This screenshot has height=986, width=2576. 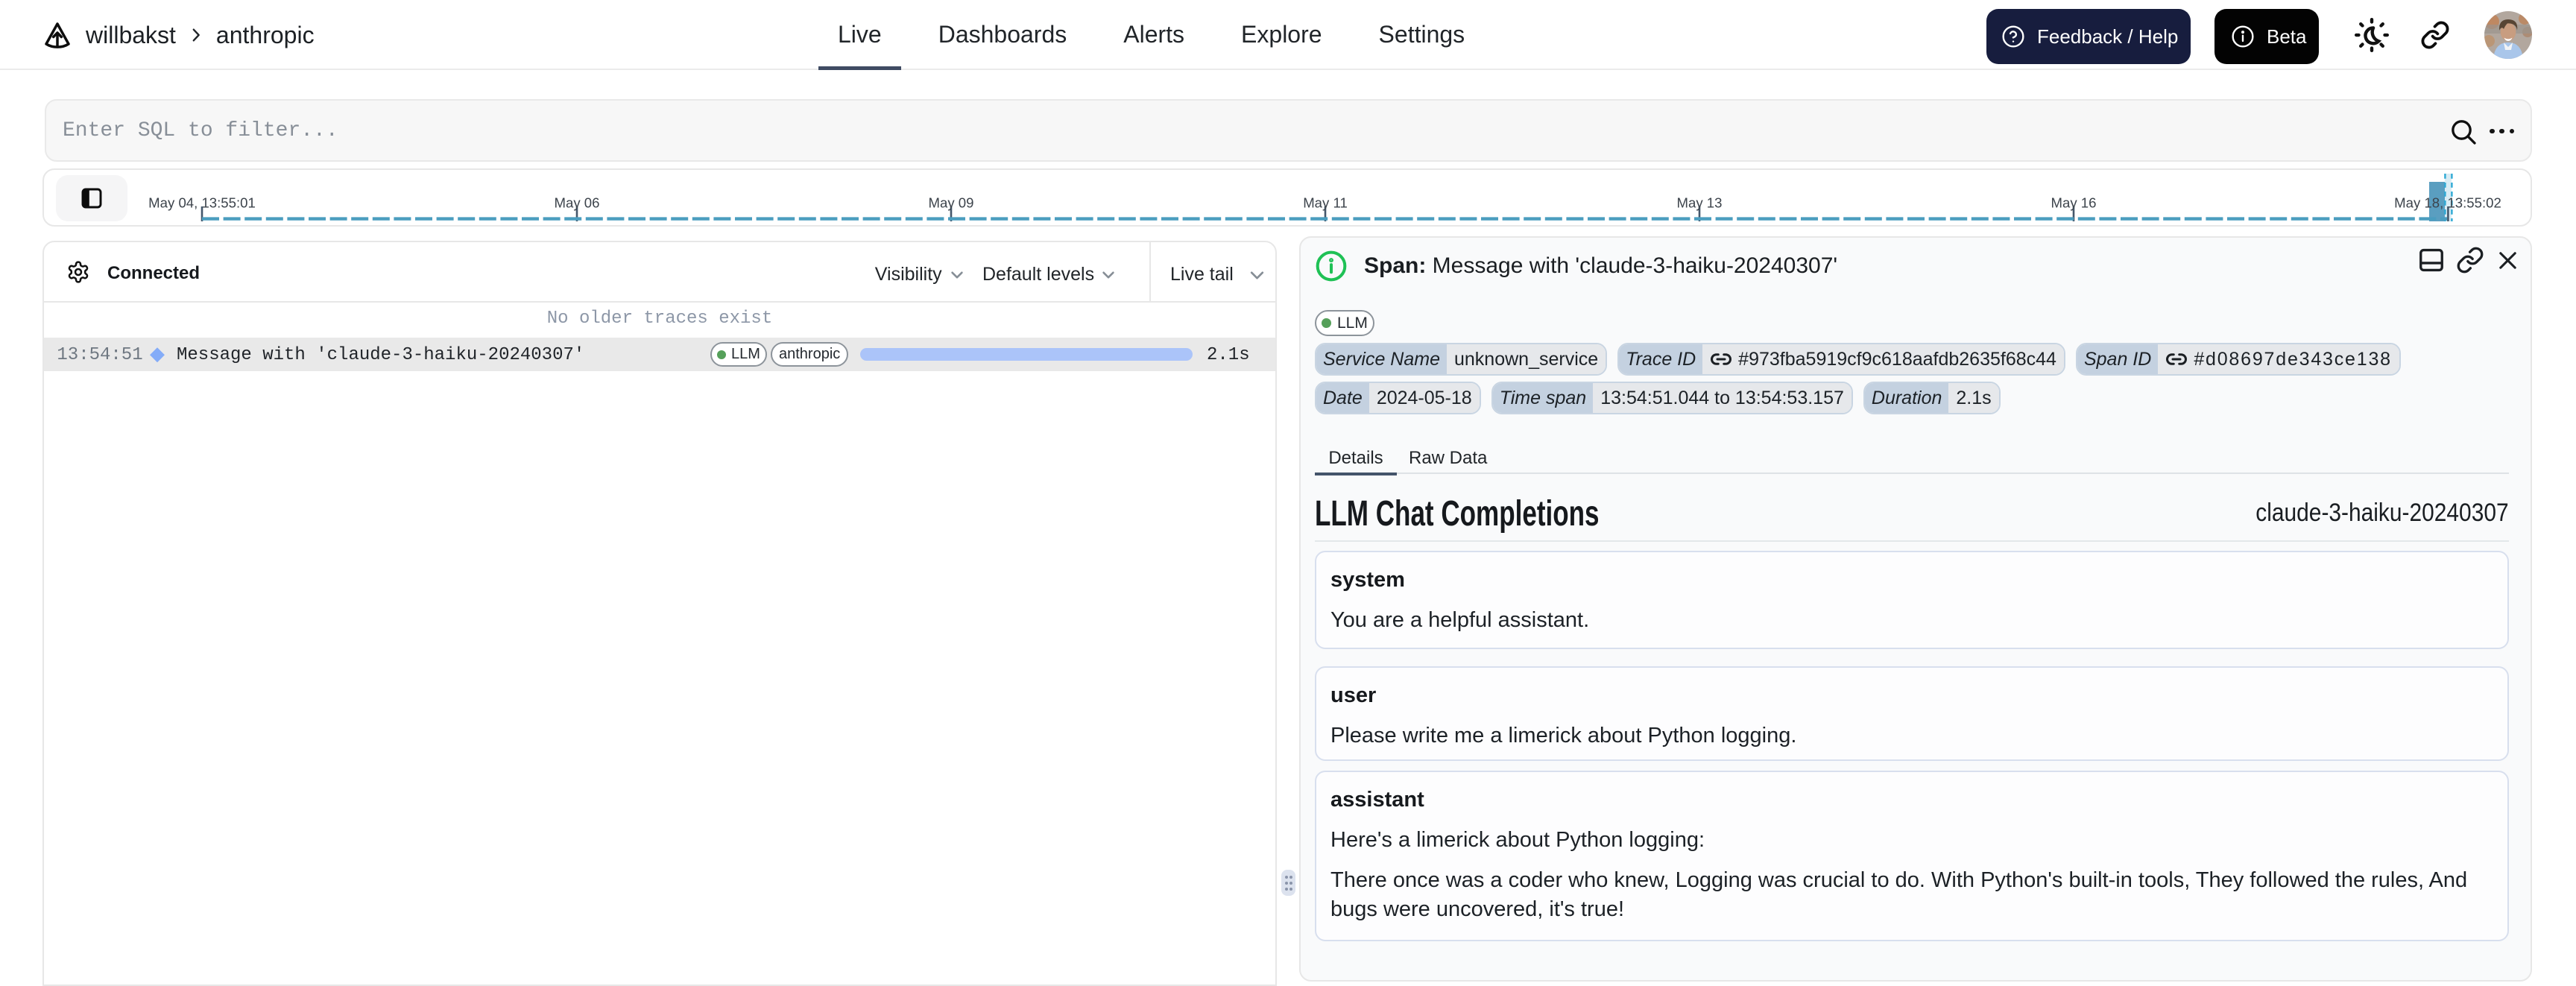 What do you see at coordinates (2074, 202) in the screenshot?
I see `svg-text: May 16` at bounding box center [2074, 202].